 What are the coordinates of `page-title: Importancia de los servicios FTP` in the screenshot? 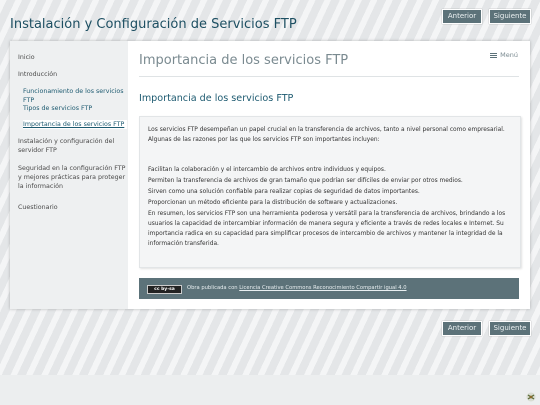 It's located at (244, 60).